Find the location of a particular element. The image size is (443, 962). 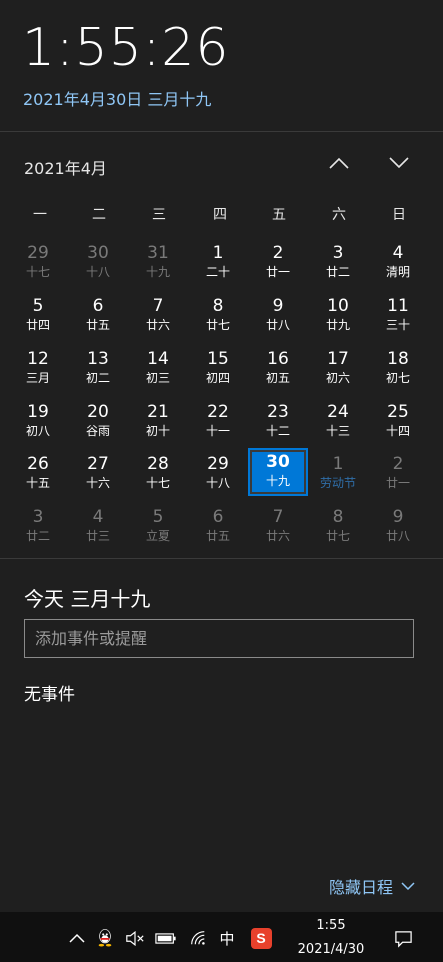

chevron-down-icon is located at coordinates (399, 163).